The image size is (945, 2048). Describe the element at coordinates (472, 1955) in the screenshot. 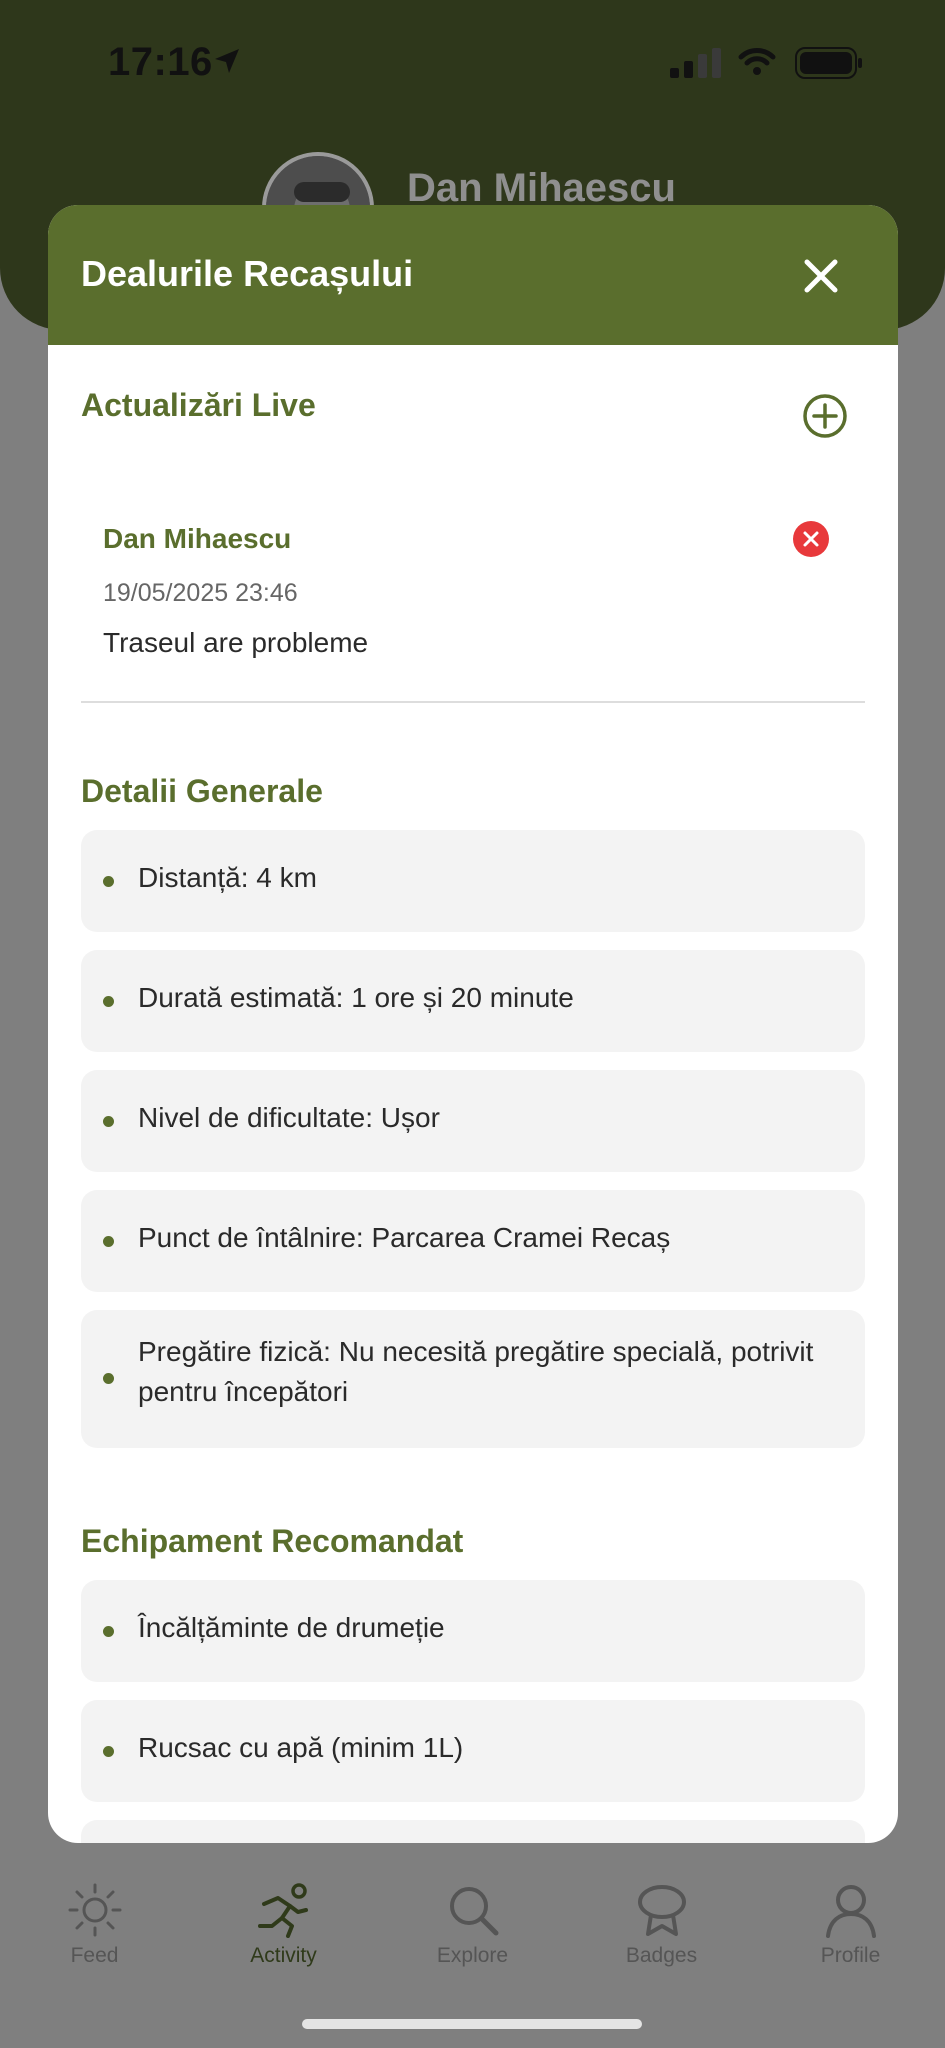

I see `tab-label: Explore` at that location.